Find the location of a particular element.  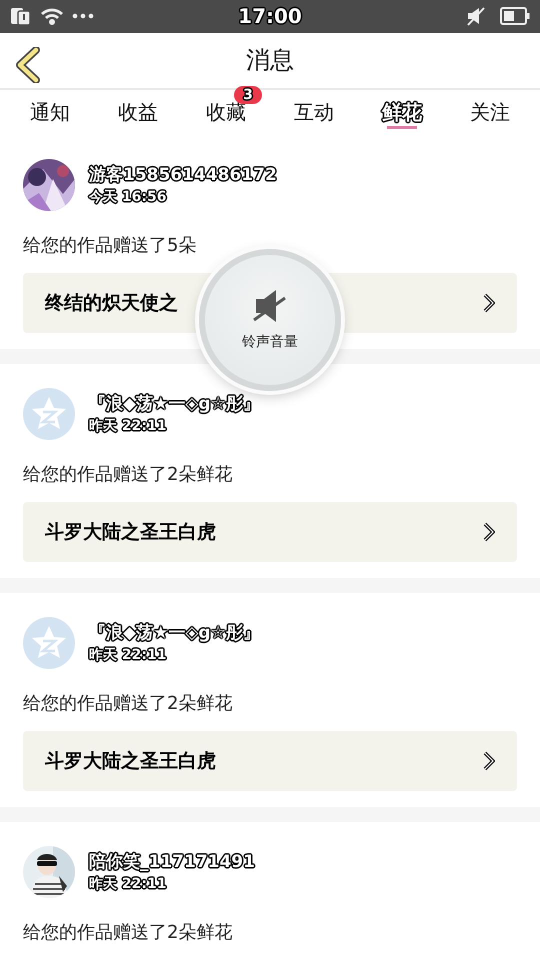

page-title: 消息 is located at coordinates (270, 60).